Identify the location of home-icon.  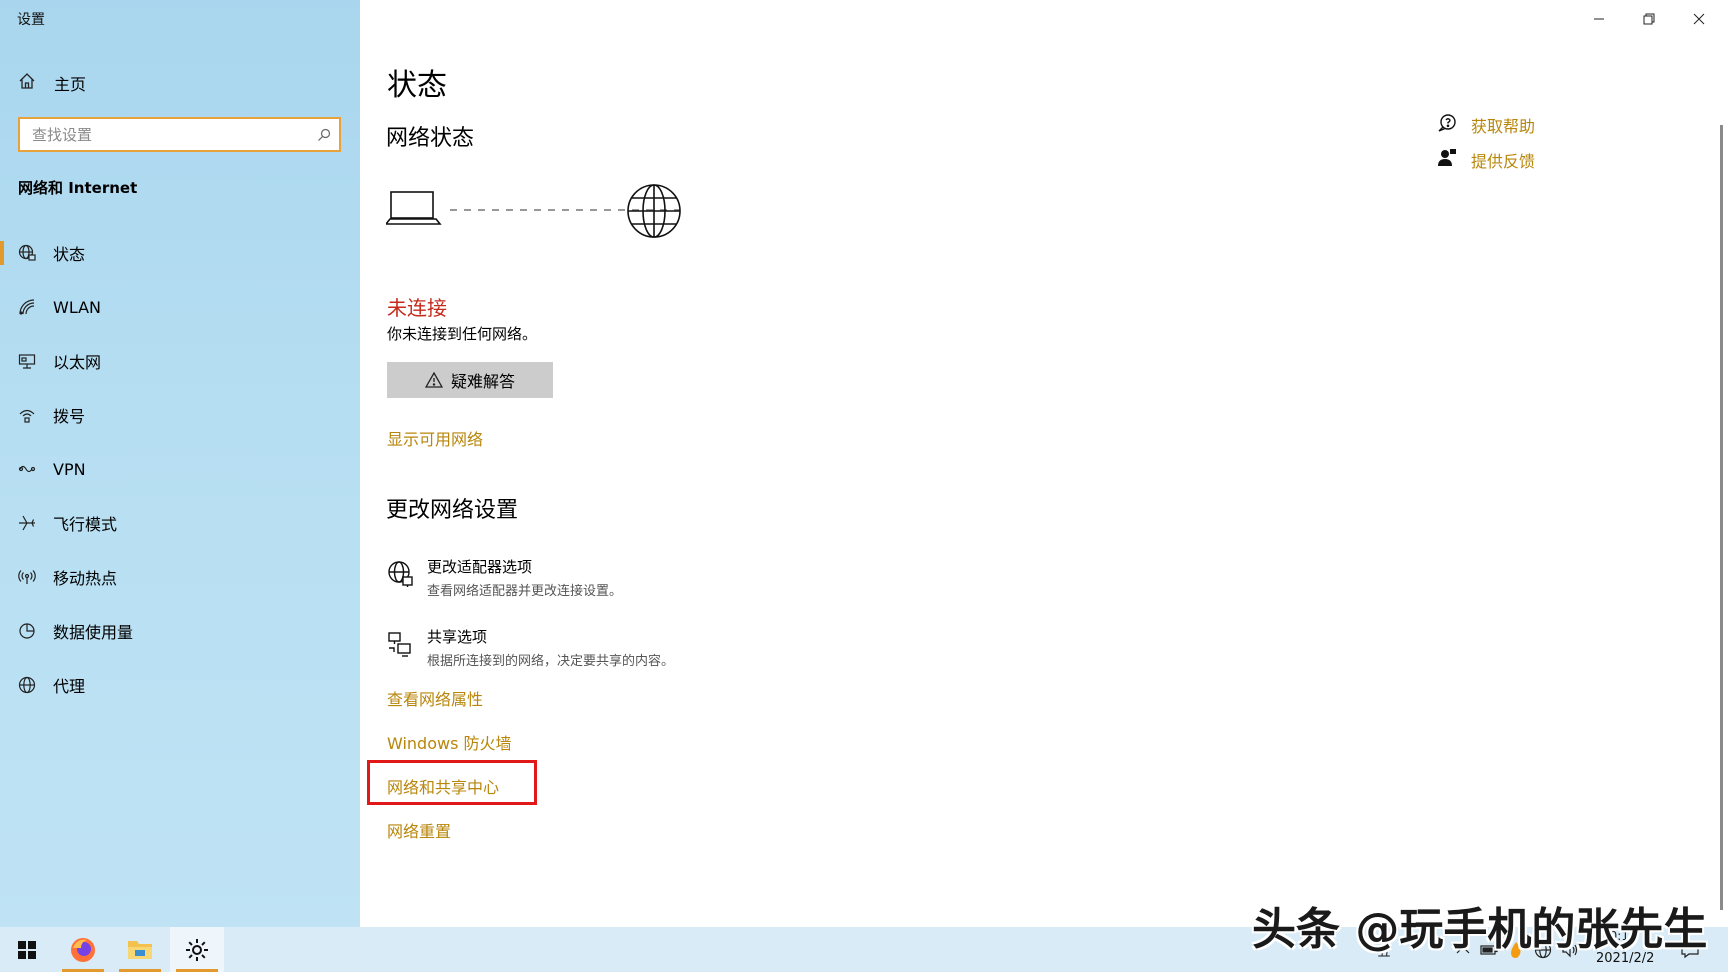
(27, 83).